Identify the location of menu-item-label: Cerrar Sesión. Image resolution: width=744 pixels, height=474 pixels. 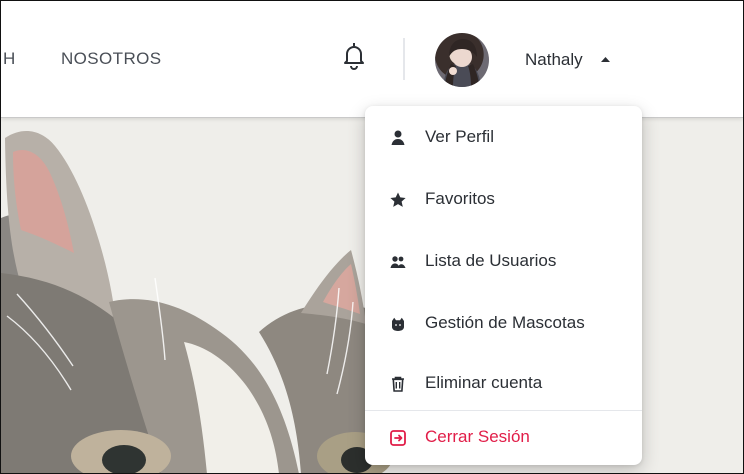
(477, 436).